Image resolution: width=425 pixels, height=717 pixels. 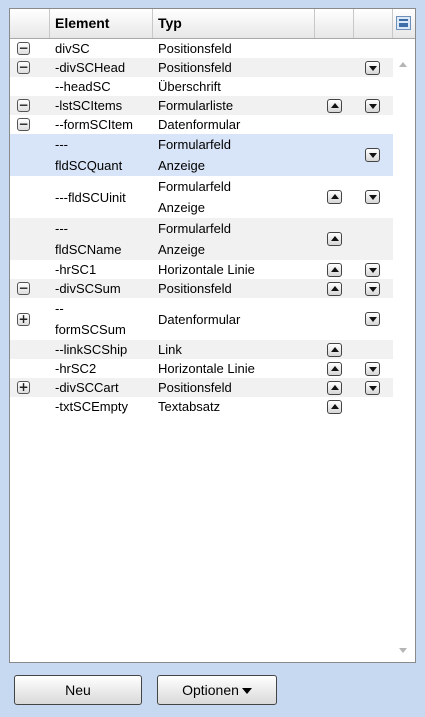 I want to click on element-name: -txtSCEmpty, so click(x=91, y=406).